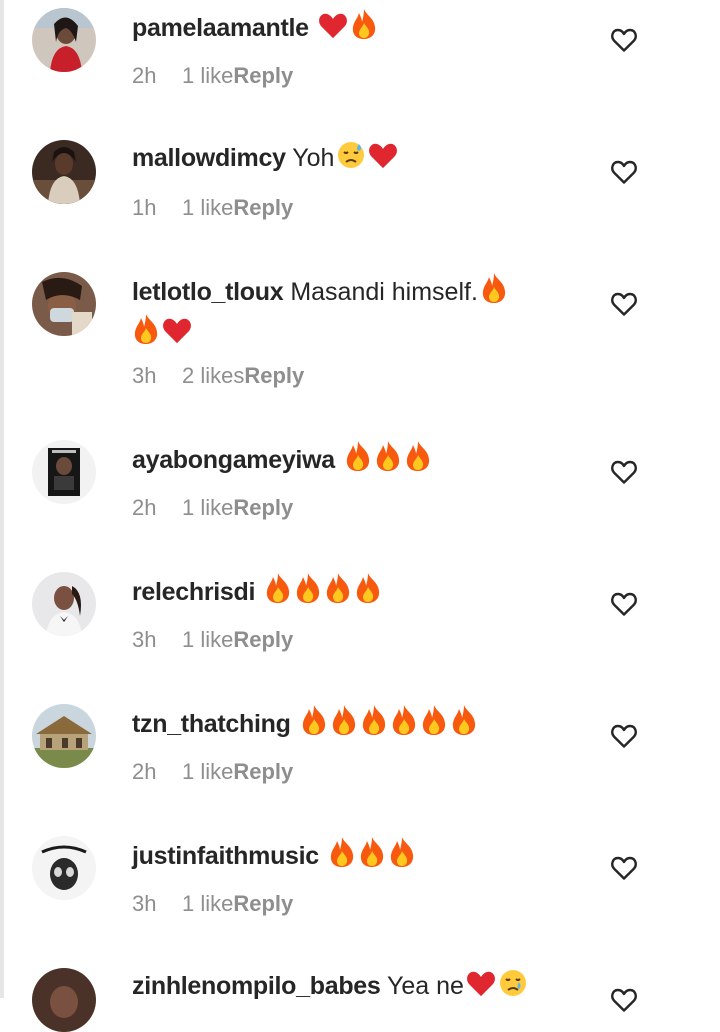 This screenshot has height=1032, width=720. I want to click on comment-time: 1h, so click(144, 207).